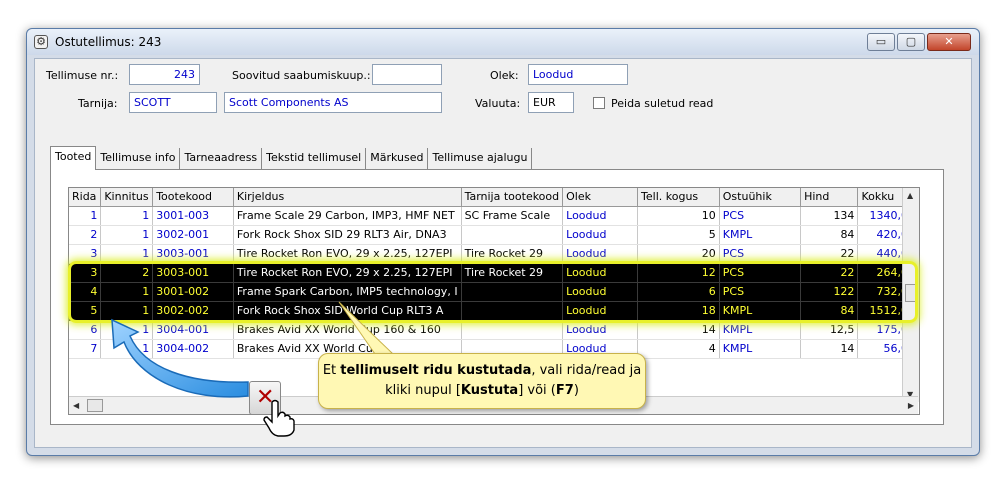 The width and height of the screenshot is (1005, 480). Describe the element at coordinates (599, 103) in the screenshot. I see `hide-closed-checkbox` at that location.